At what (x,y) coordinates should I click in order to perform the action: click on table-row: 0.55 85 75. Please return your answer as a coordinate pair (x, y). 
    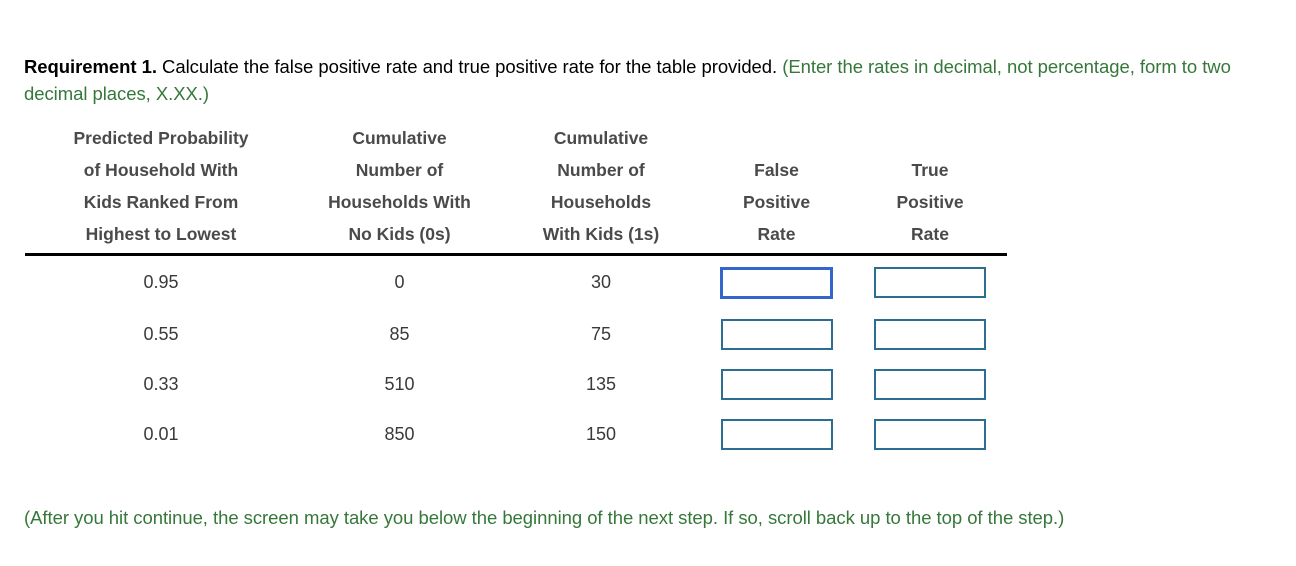
    Looking at the image, I should click on (516, 334).